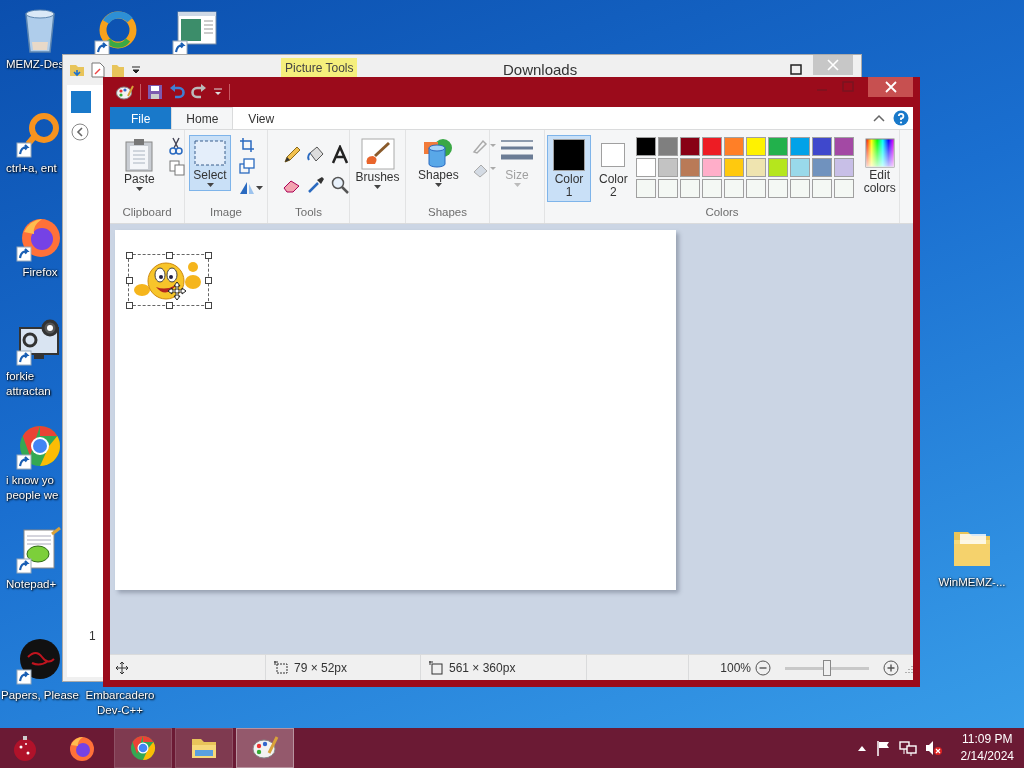 This screenshot has height=768, width=1024. Describe the element at coordinates (933, 748) in the screenshot. I see `speaker-muted-icon` at that location.